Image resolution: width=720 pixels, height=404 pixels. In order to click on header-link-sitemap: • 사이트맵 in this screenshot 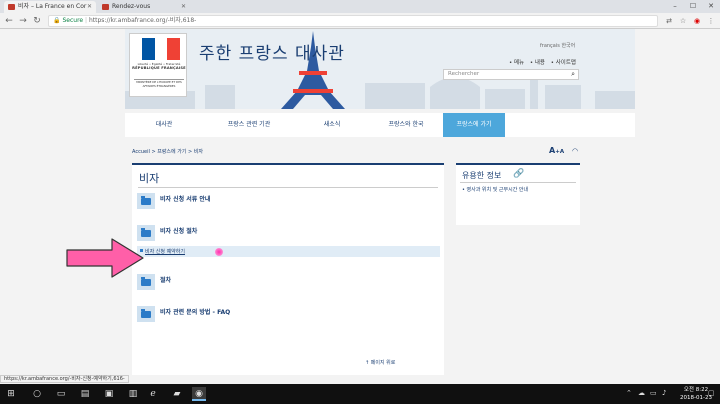, I will do `click(563, 63)`.